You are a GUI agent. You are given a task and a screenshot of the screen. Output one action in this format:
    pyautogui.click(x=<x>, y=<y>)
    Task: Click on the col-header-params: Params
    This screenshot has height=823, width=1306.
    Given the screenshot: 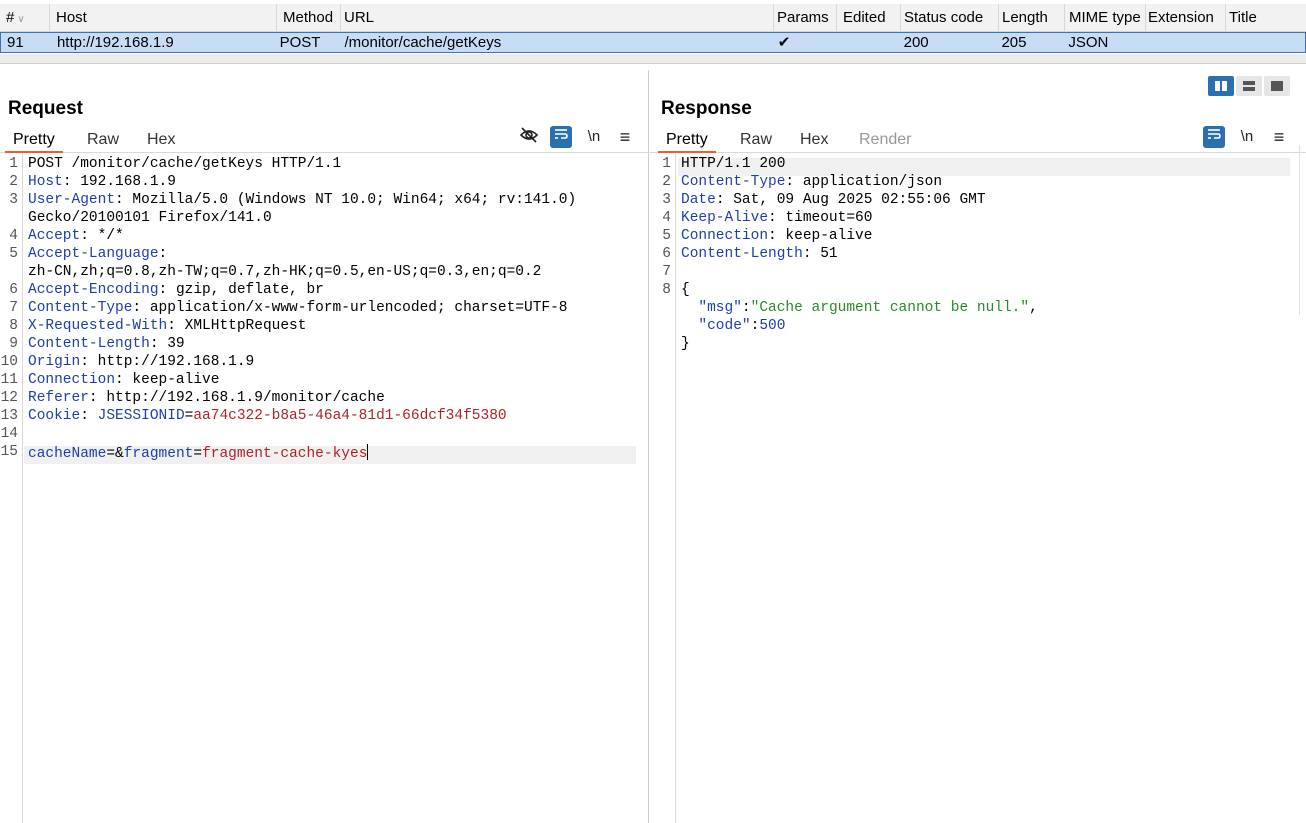 What is the action you would take?
    pyautogui.click(x=805, y=17)
    